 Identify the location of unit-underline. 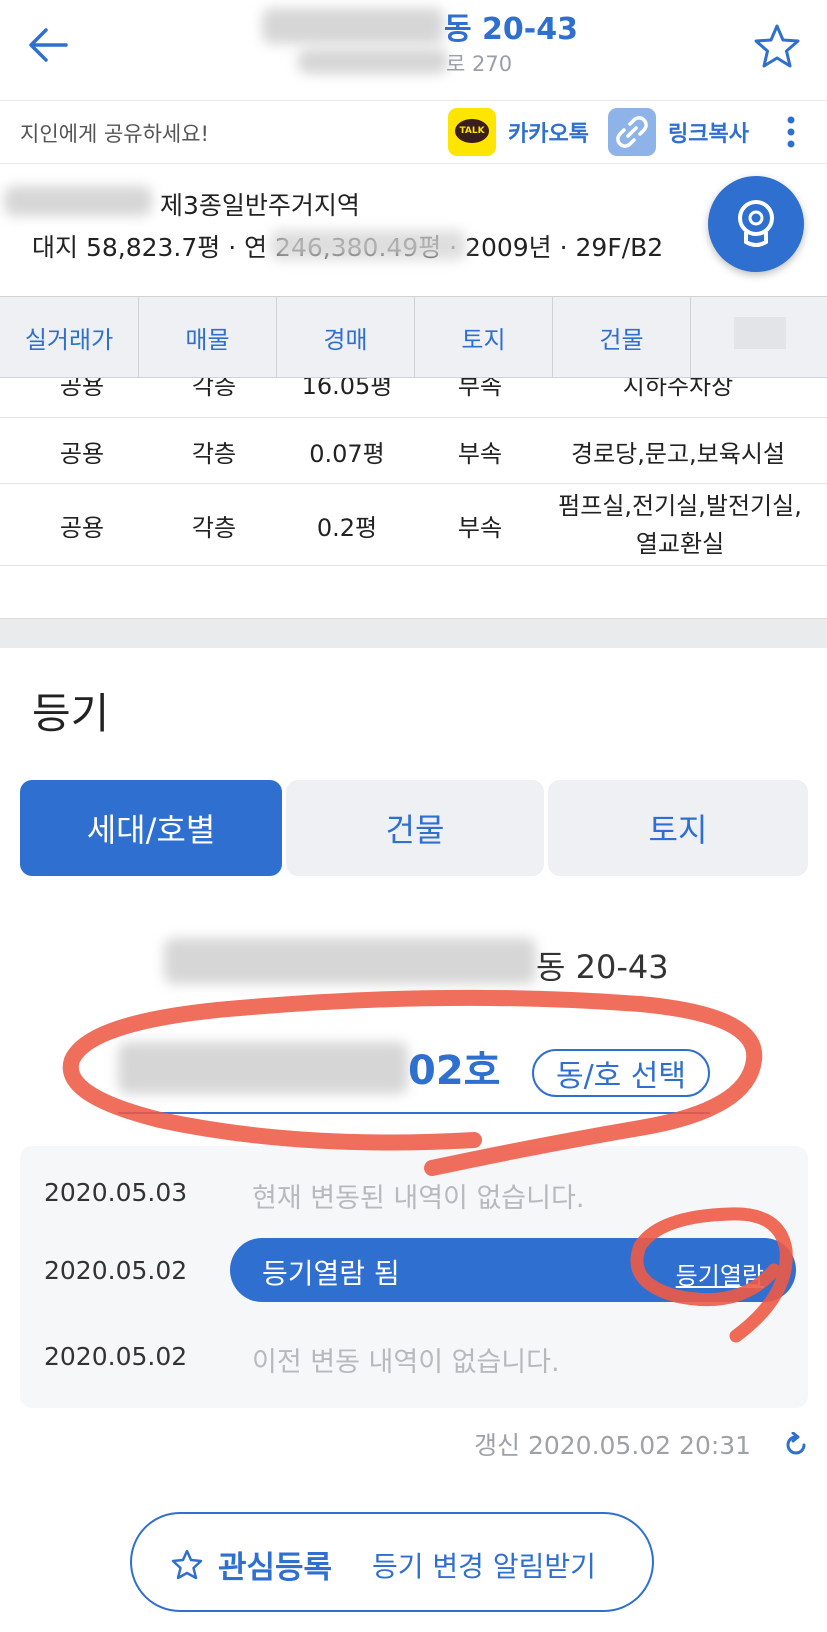
(414, 1113).